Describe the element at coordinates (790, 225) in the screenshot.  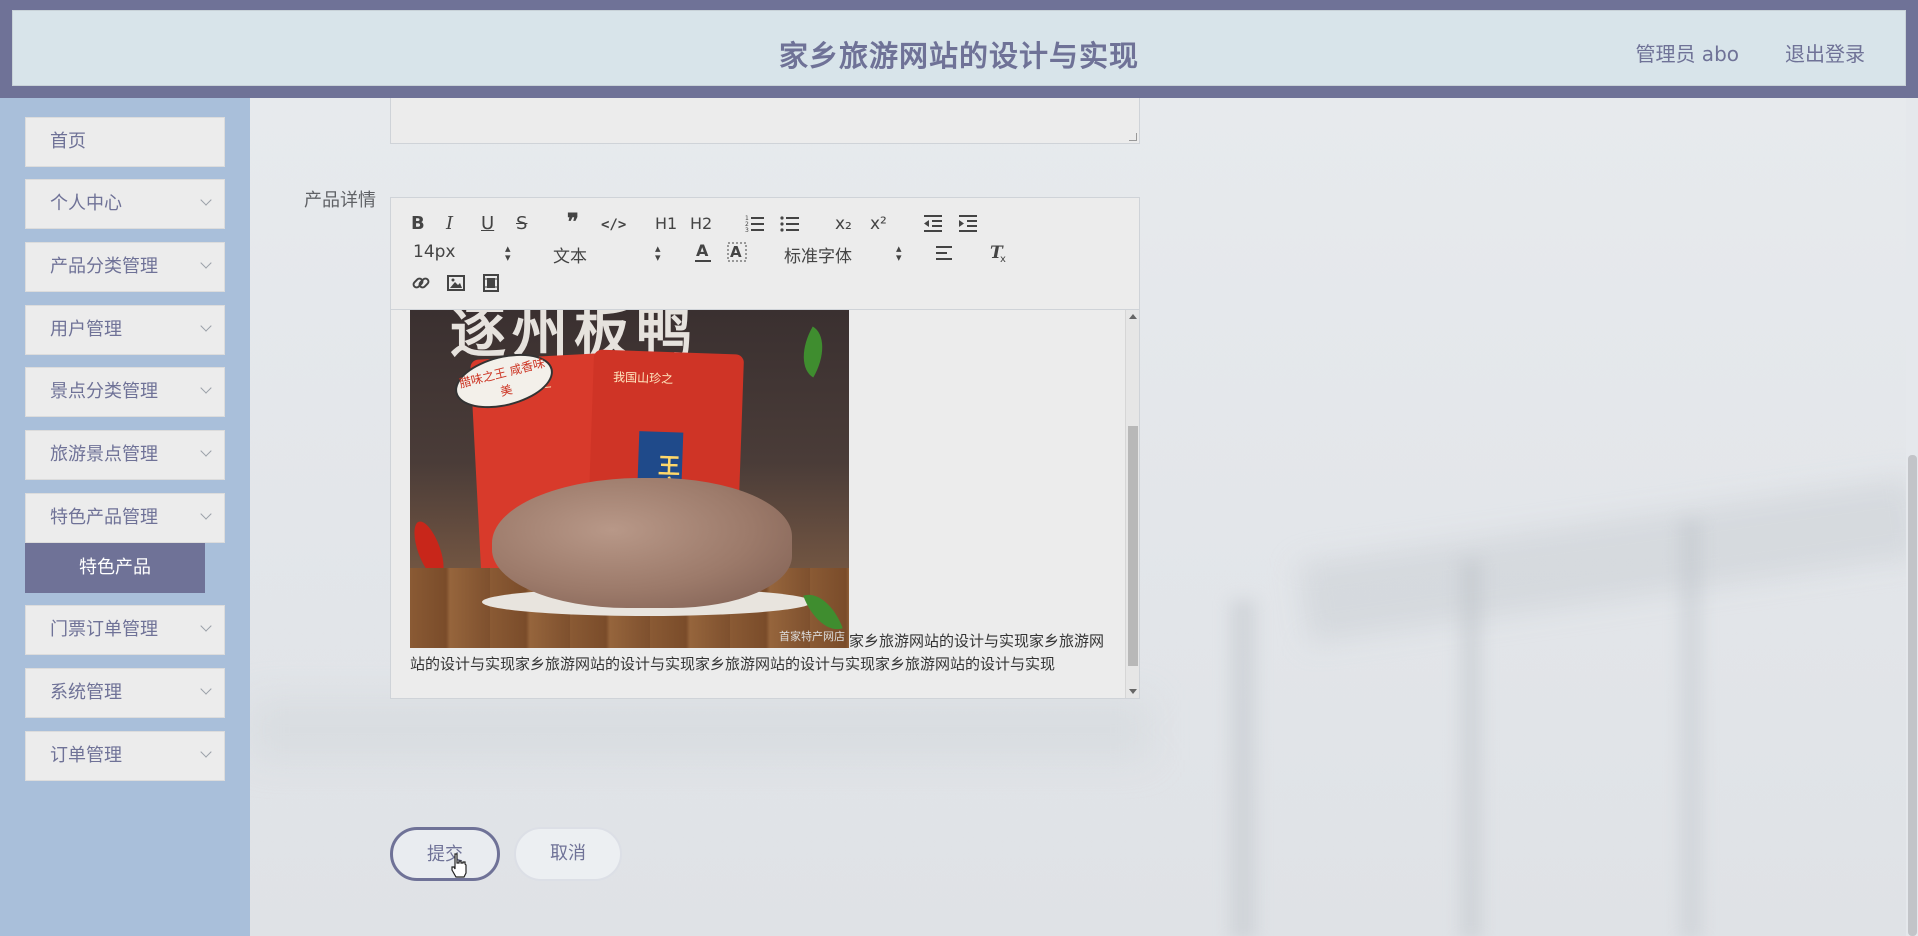
I see `bullet-list-icon` at that location.